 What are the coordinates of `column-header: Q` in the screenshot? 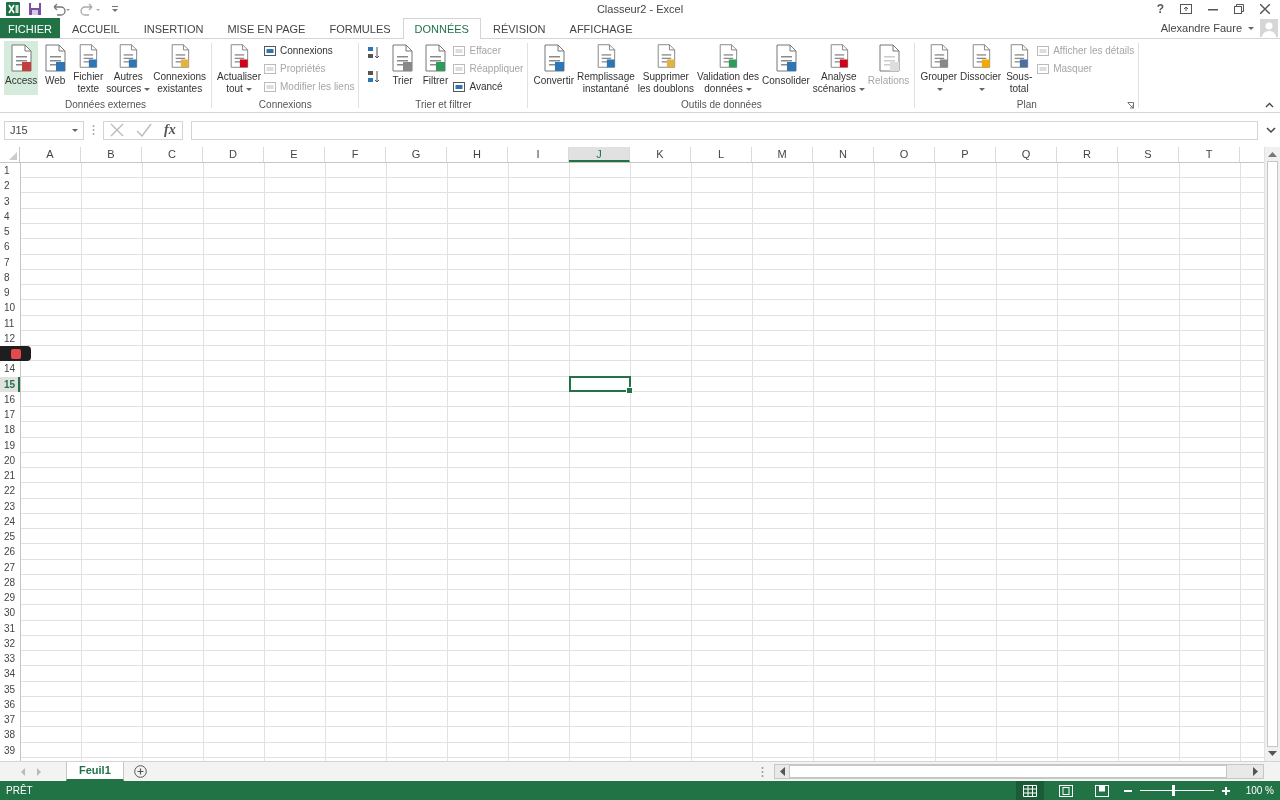 It's located at (1026, 154).